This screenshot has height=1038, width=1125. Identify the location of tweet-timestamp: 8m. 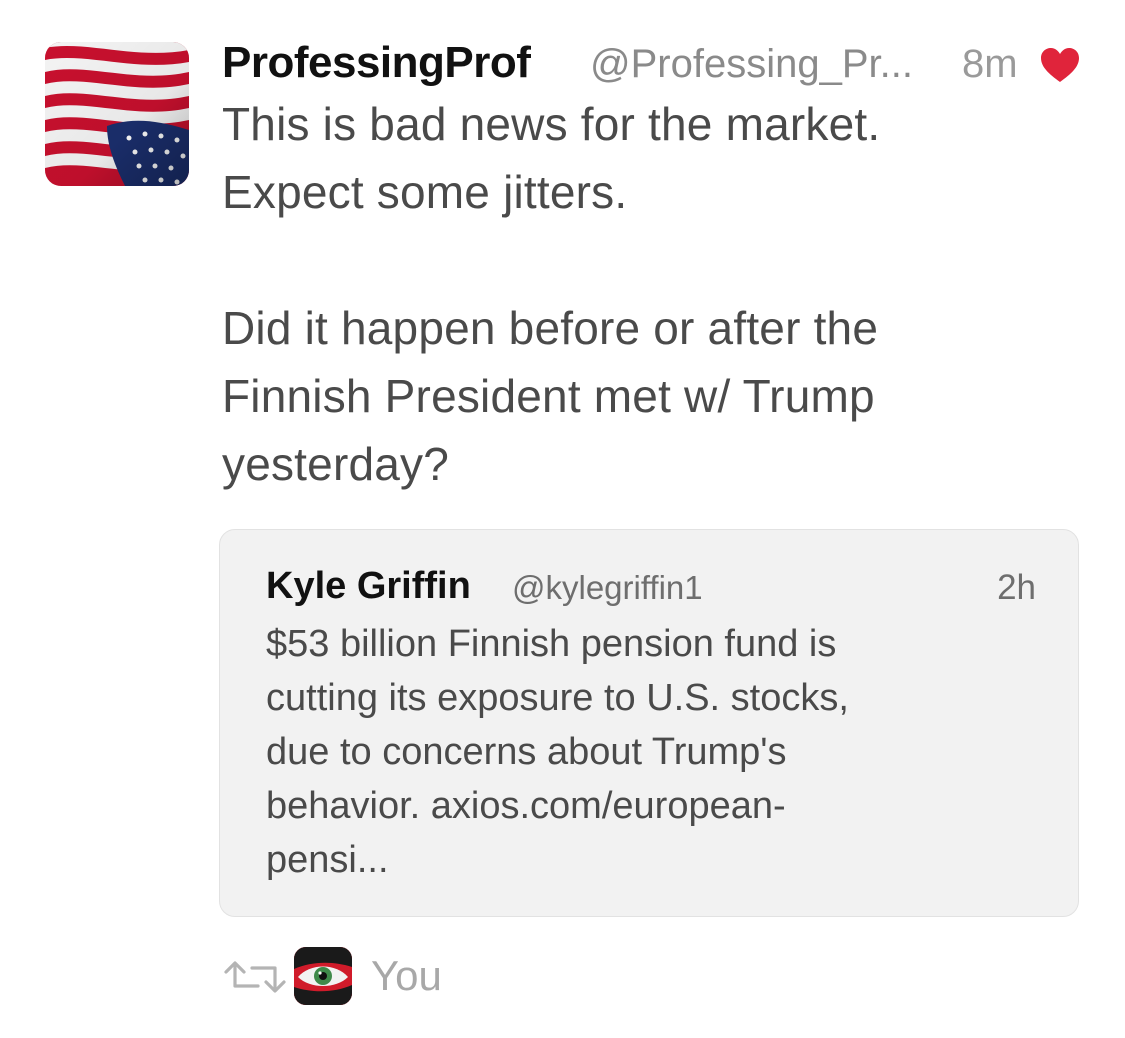
(990, 64).